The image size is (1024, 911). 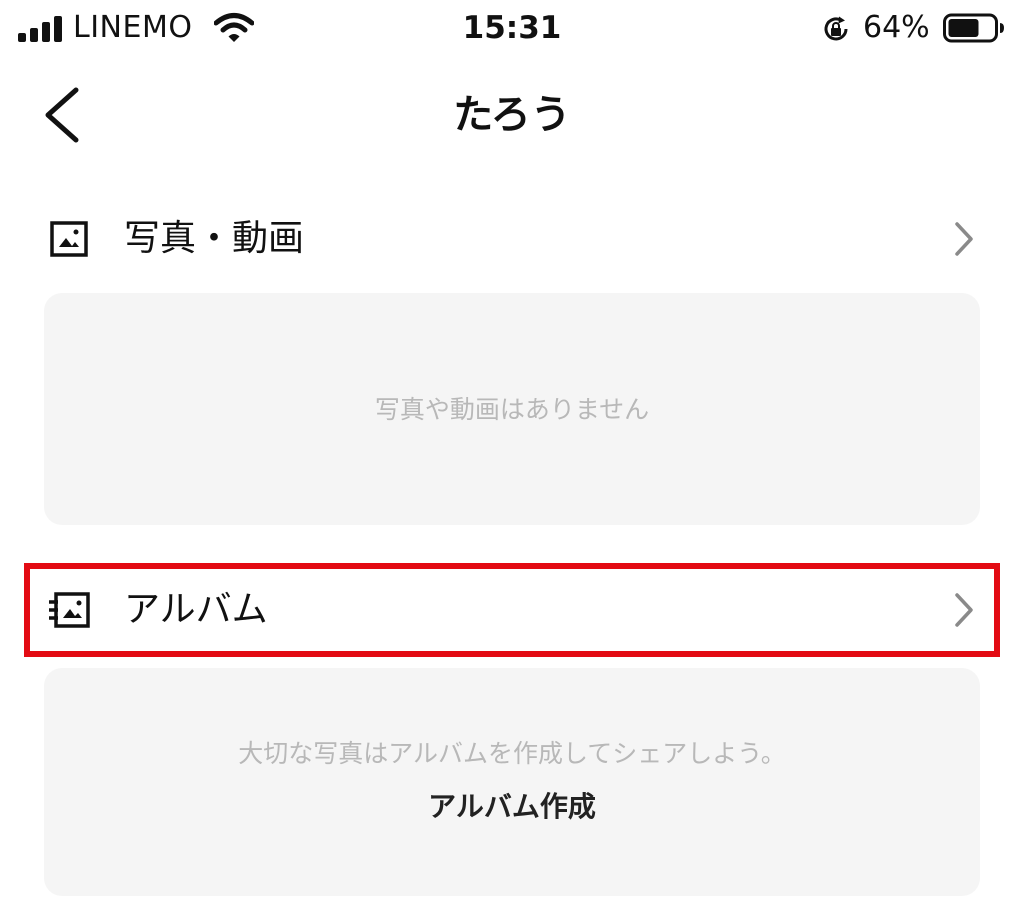 I want to click on status-bar: LINEMO 15:31 64%, so click(x=512, y=30).